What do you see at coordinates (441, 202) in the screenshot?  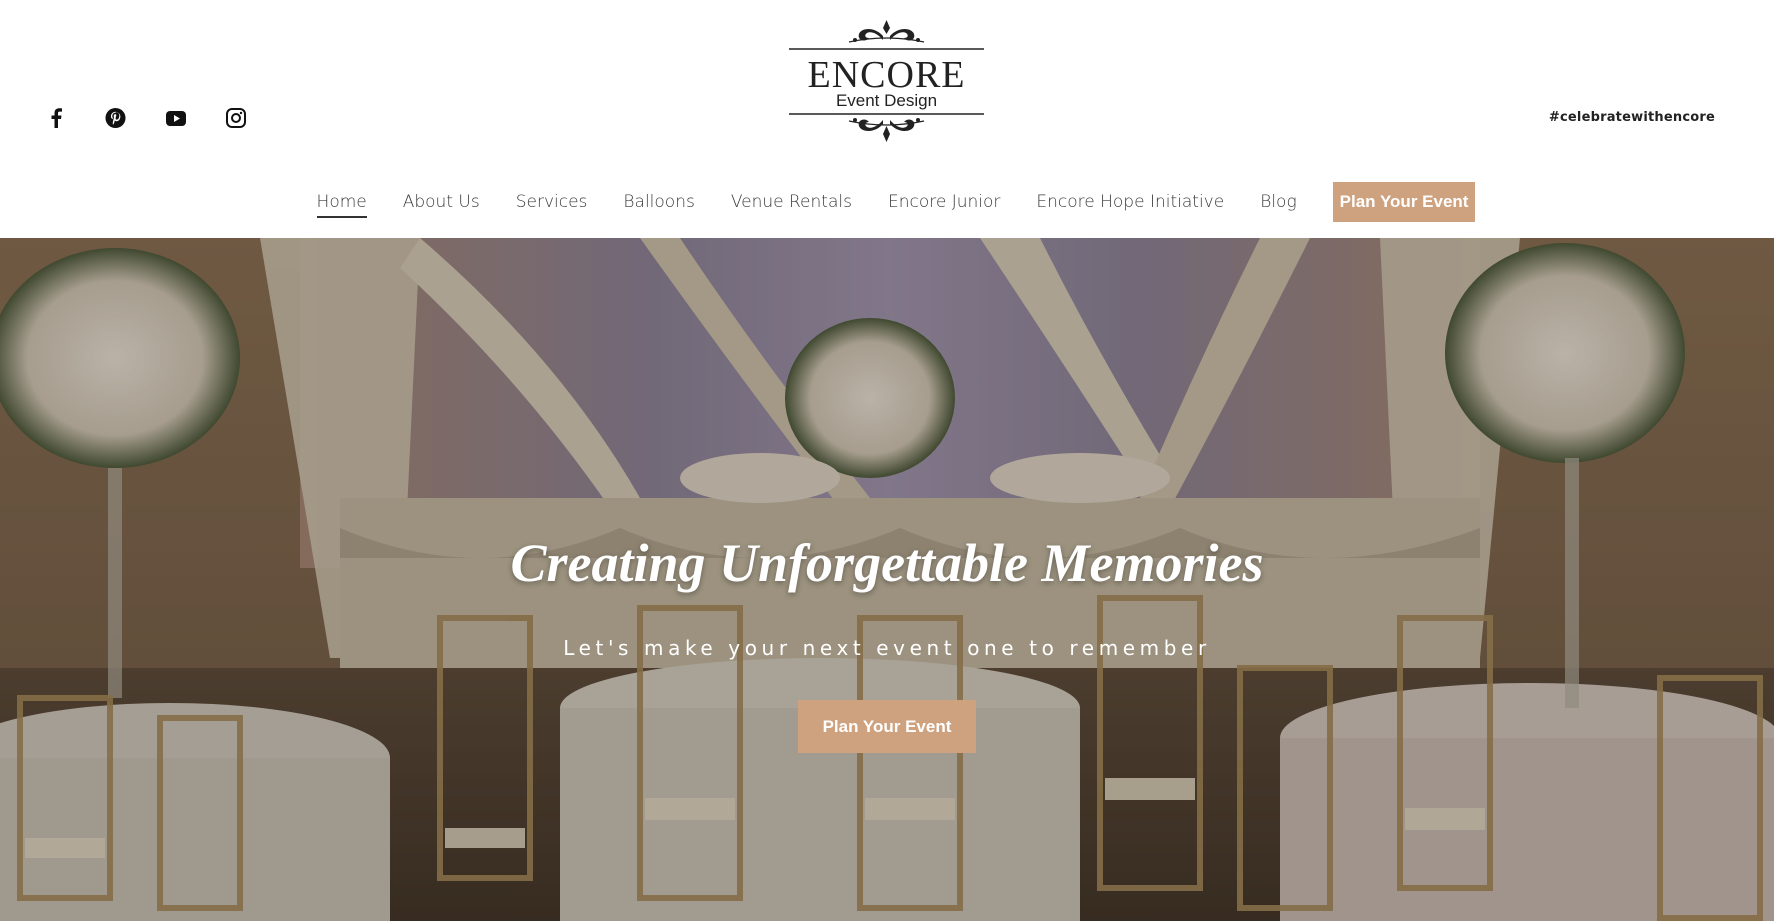 I see `nav-item-about-us: About Us` at bounding box center [441, 202].